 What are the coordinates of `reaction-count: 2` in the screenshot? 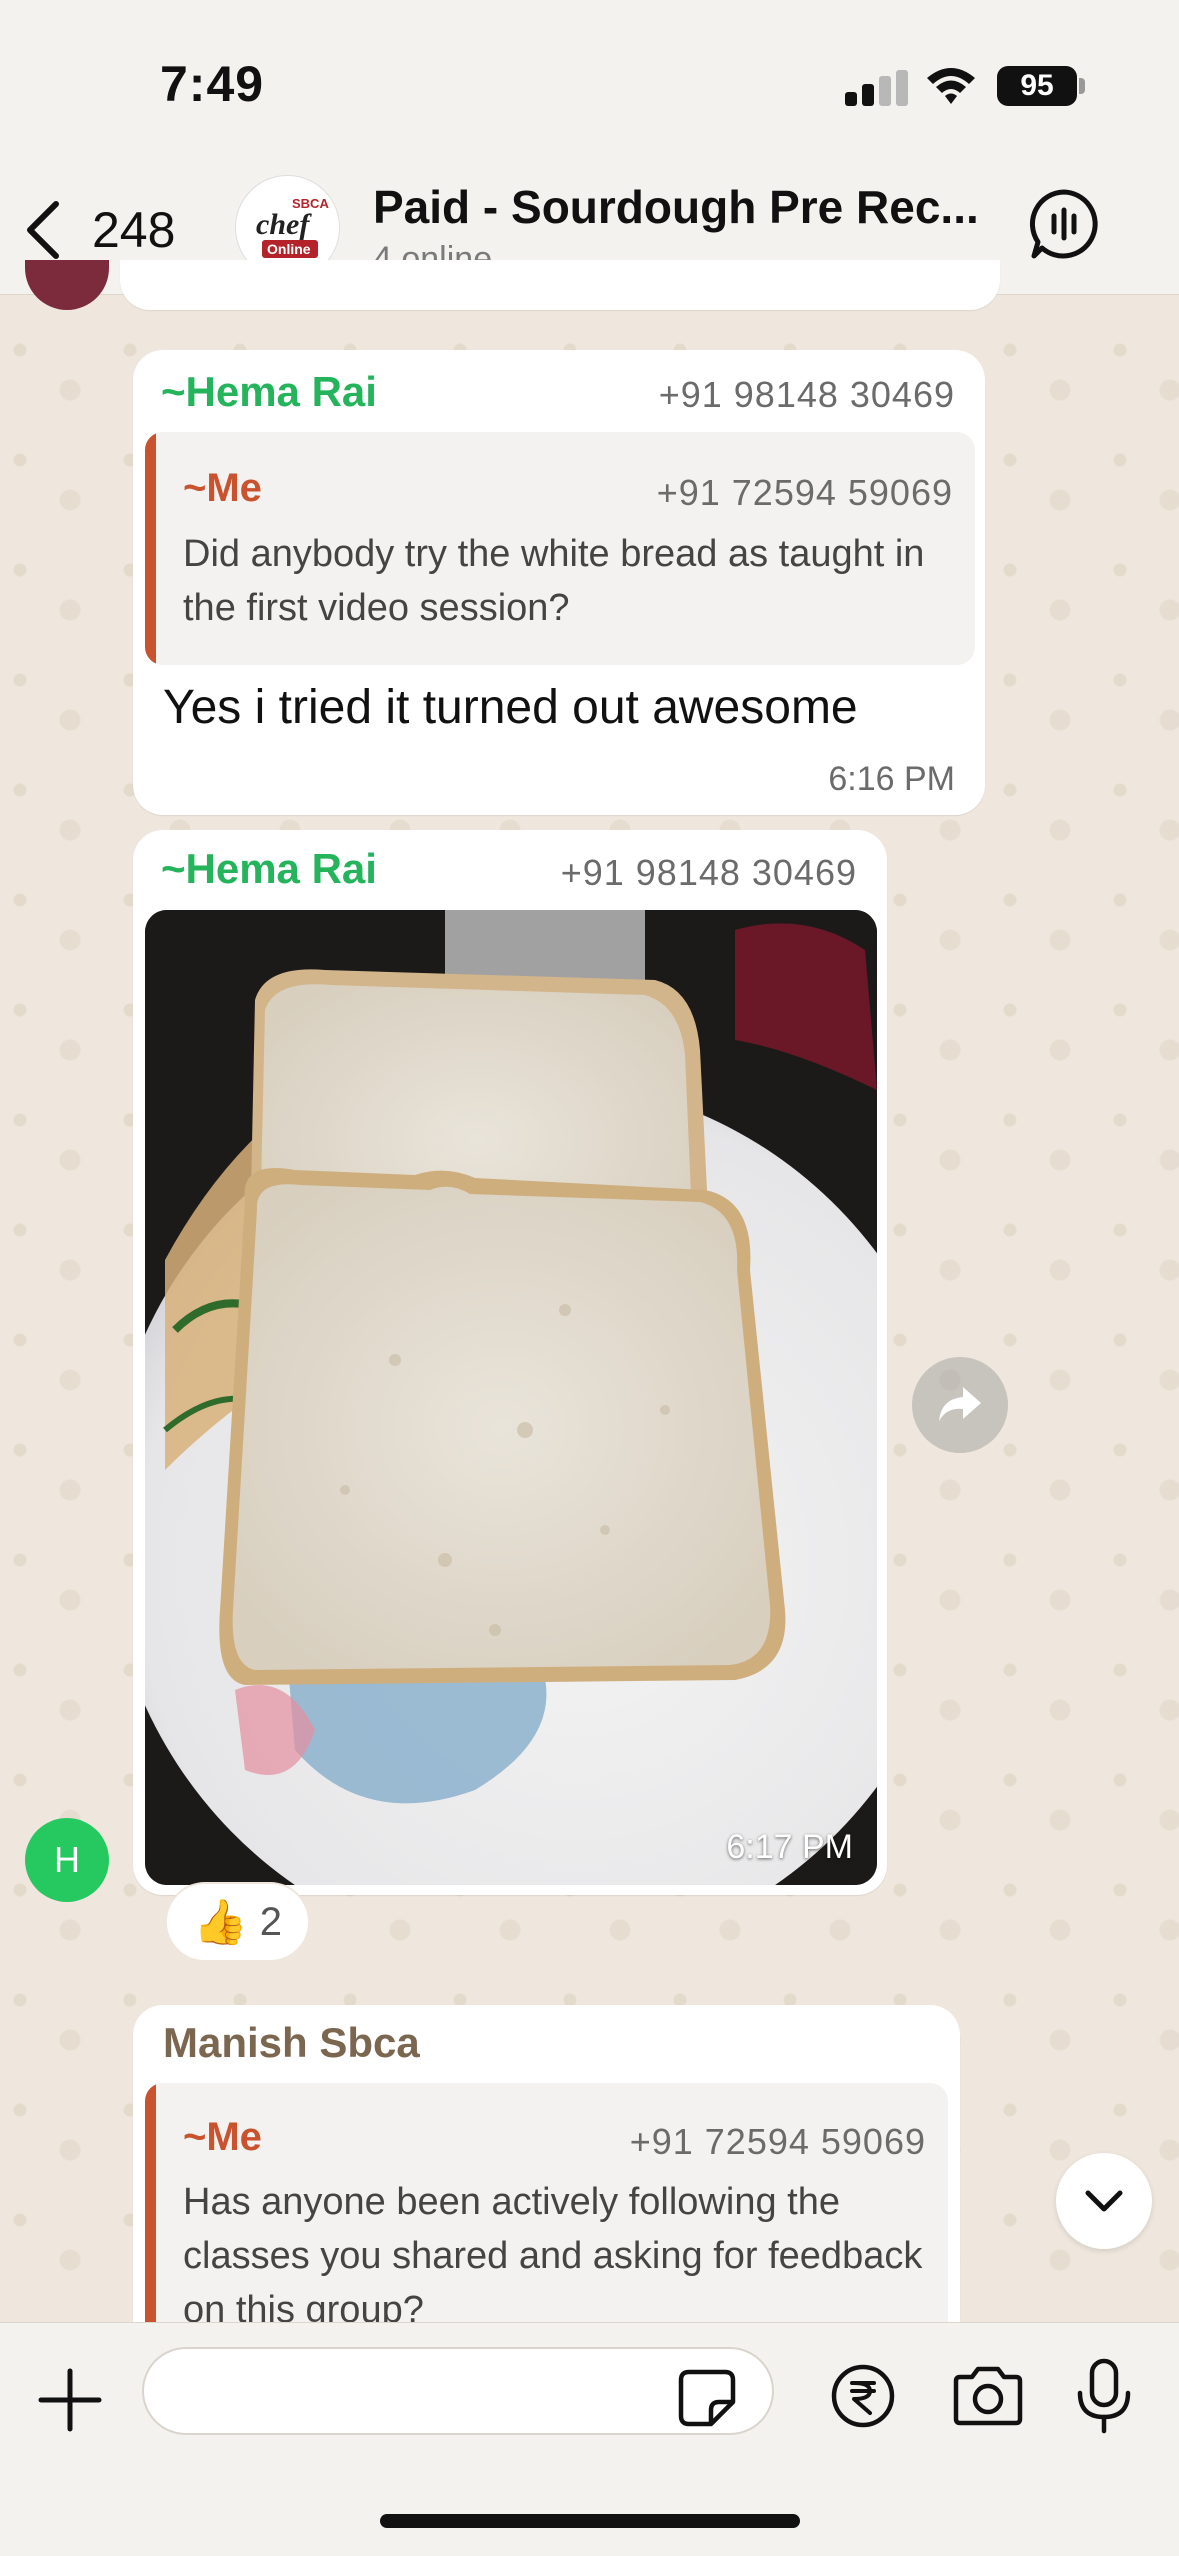 It's located at (271, 1921).